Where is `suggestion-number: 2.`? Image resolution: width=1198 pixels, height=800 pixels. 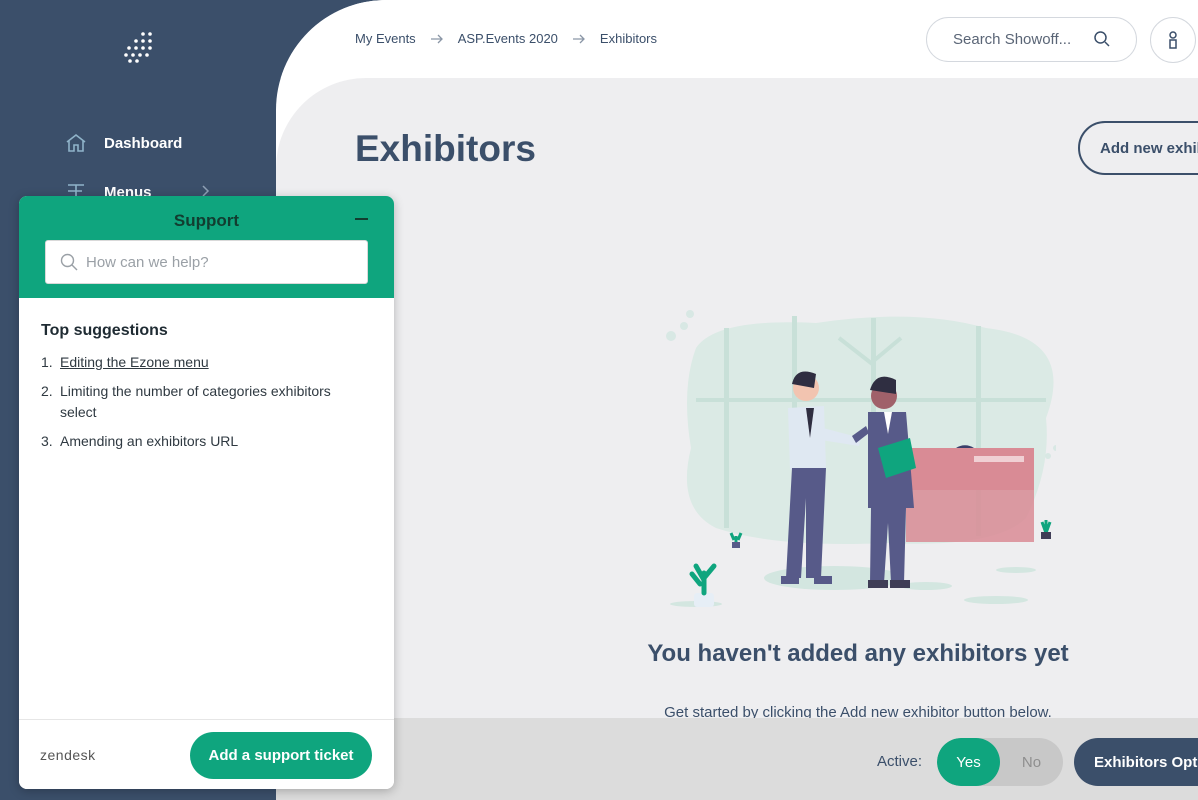 suggestion-number: 2. is located at coordinates (47, 391).